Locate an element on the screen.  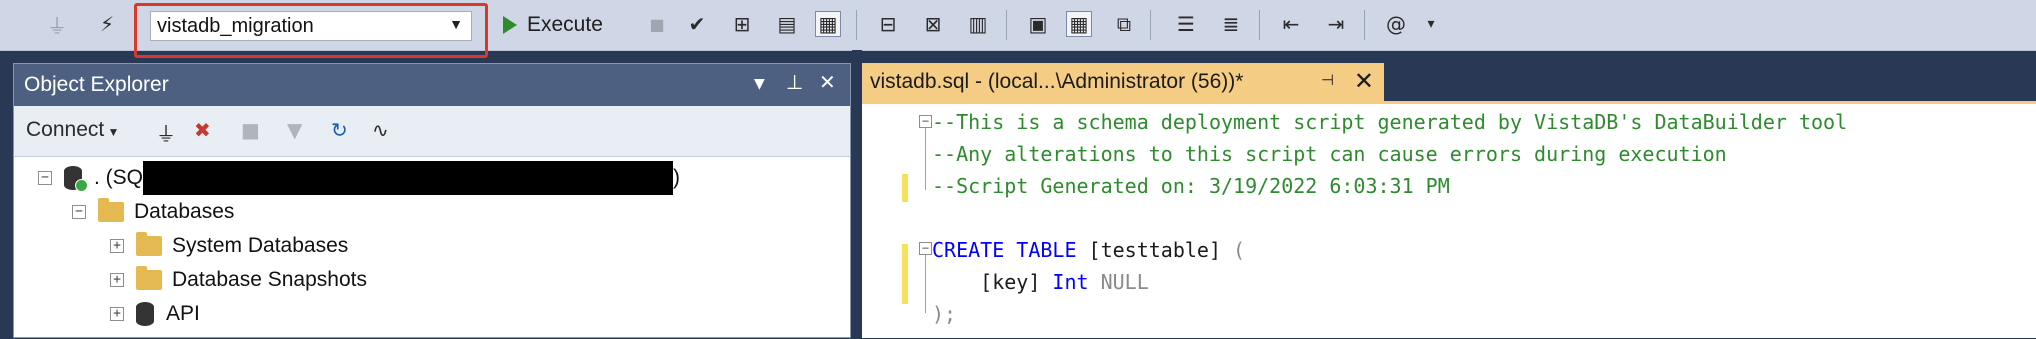
code-keyword: Int is located at coordinates (1070, 282).